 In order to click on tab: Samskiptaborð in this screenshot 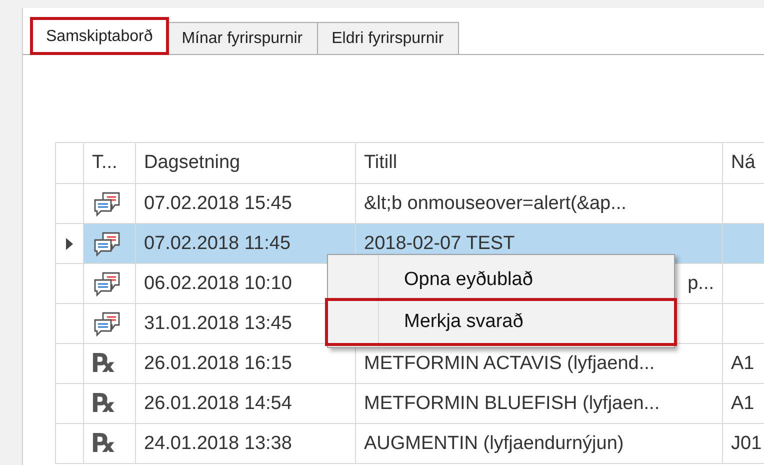, I will do `click(99, 36)`.